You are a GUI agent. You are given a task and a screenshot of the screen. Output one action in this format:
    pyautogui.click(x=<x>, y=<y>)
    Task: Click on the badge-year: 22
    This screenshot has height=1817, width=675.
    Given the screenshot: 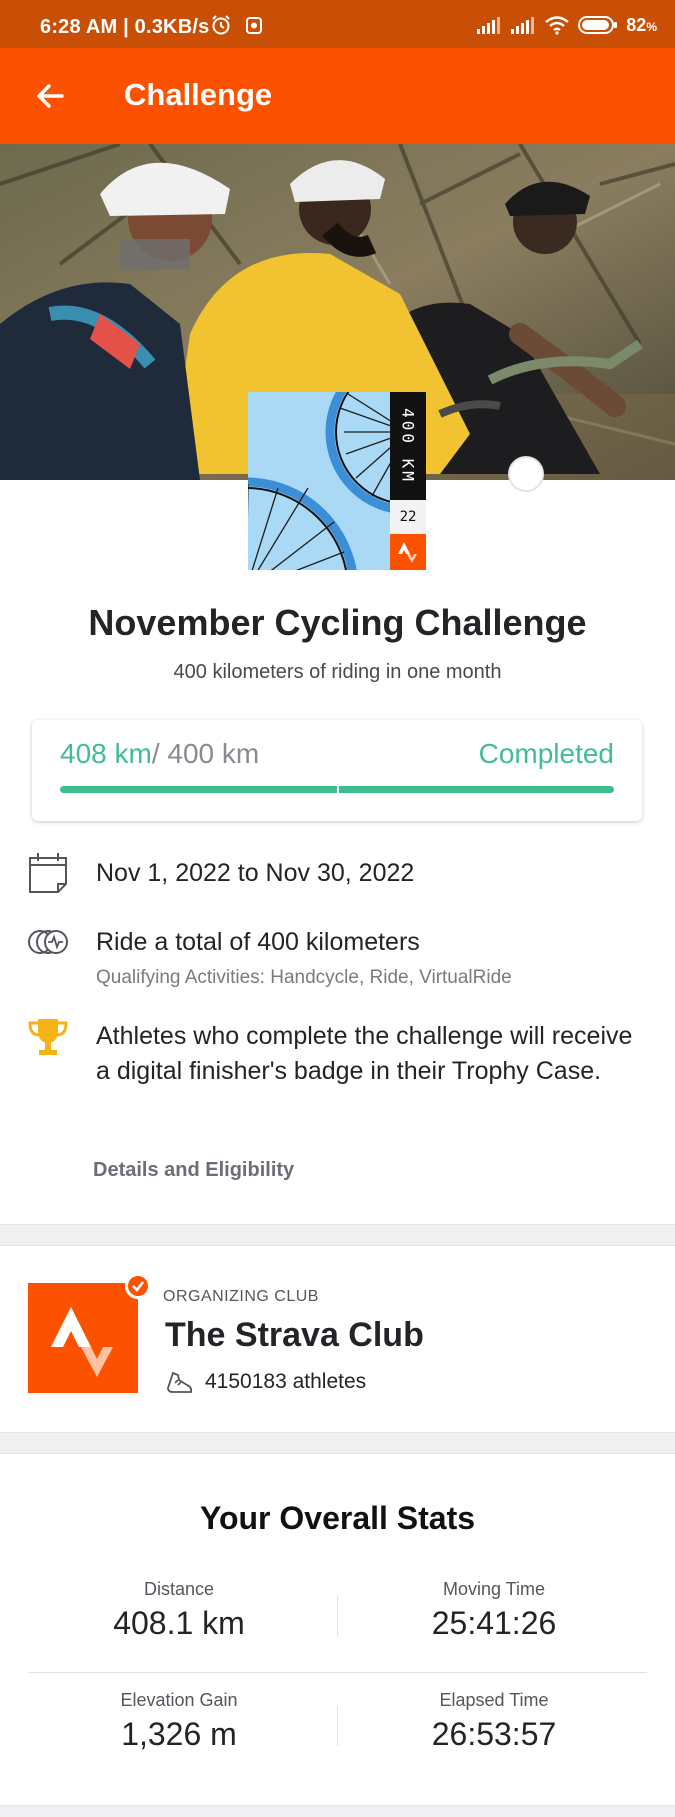 What is the action you would take?
    pyautogui.click(x=408, y=517)
    